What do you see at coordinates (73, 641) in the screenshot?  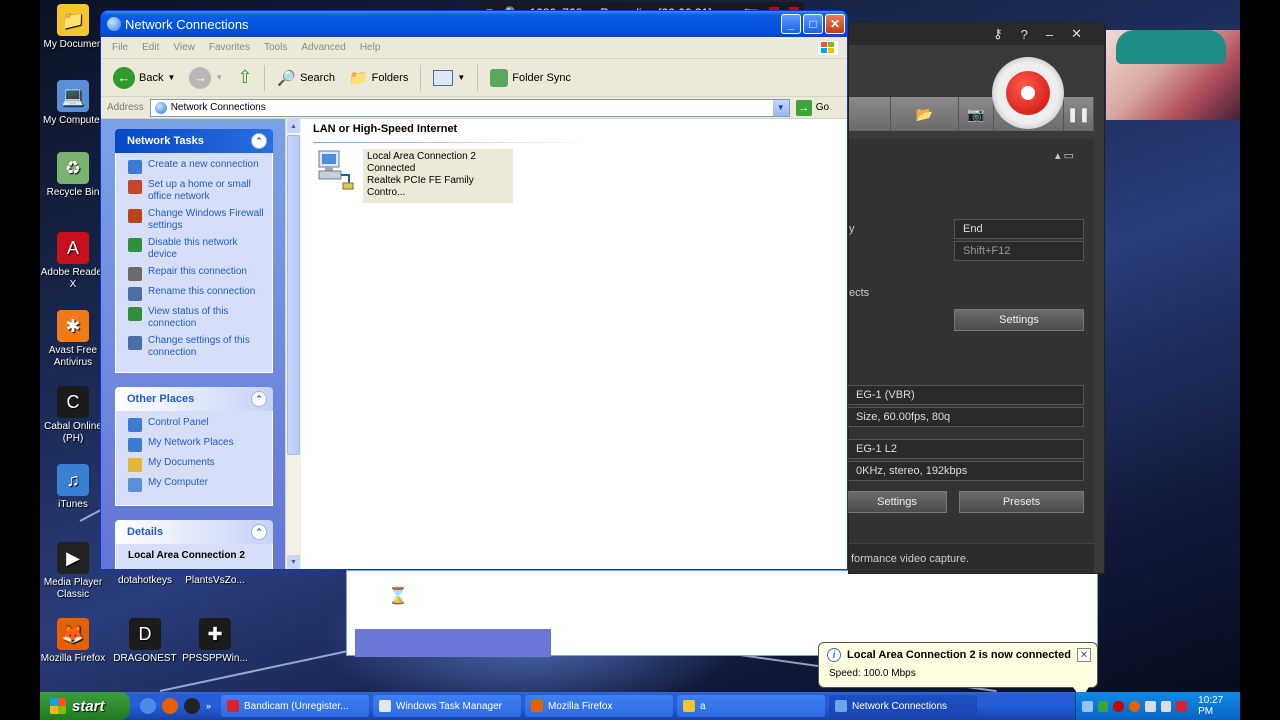 I see `desktop-icon: 🦊 Mozilla Firefox` at bounding box center [73, 641].